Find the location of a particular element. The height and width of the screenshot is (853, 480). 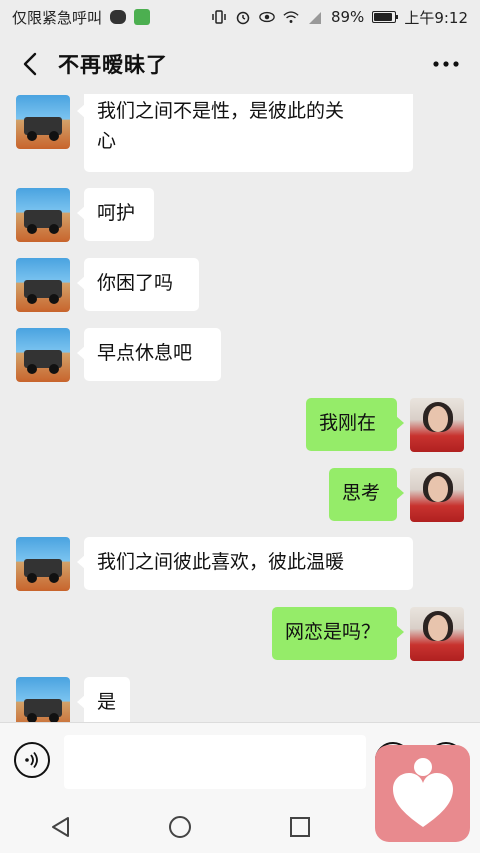

back-button is located at coordinates (30, 64).